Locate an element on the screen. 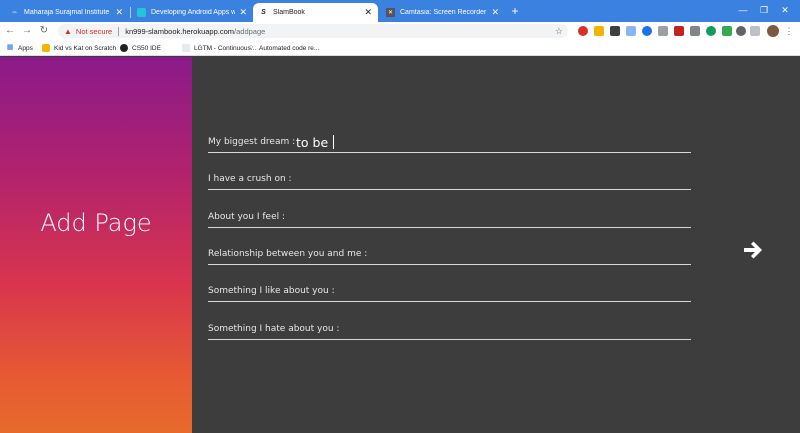  reload-button: ↻ is located at coordinates (44, 31).